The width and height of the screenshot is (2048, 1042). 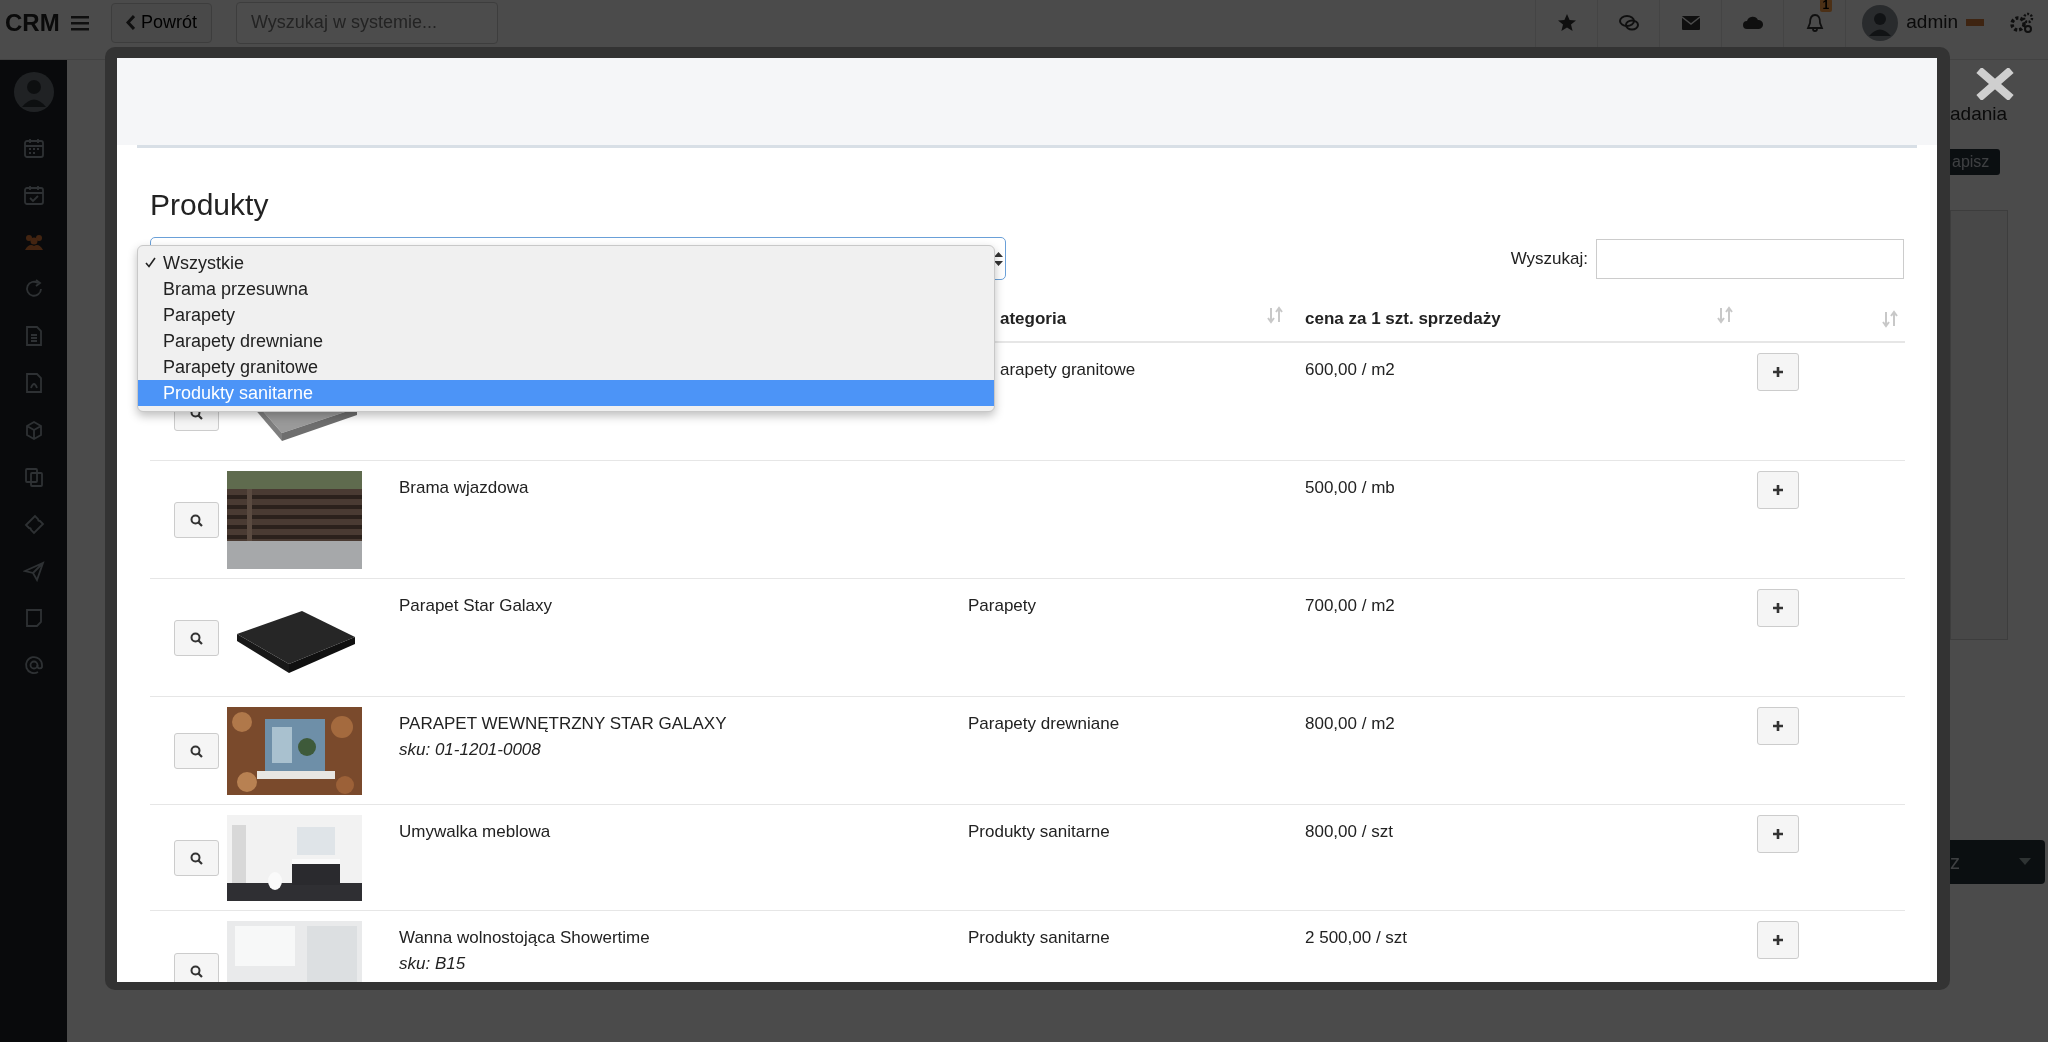 I want to click on category-text: Parapety, so click(x=1002, y=605).